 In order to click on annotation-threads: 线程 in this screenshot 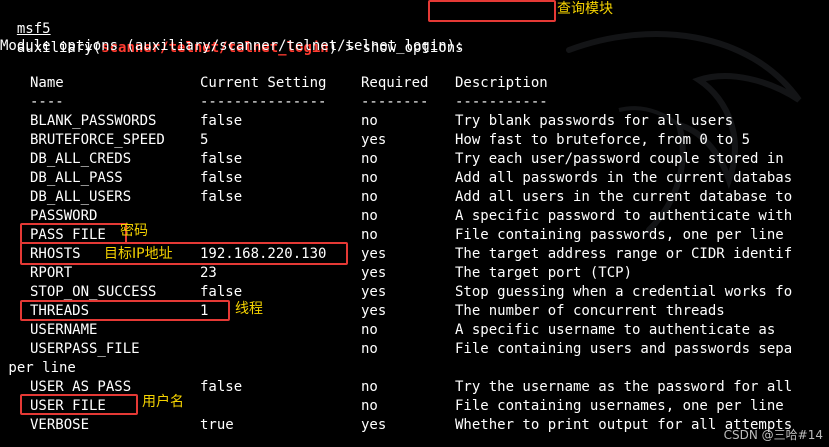, I will do `click(249, 309)`.